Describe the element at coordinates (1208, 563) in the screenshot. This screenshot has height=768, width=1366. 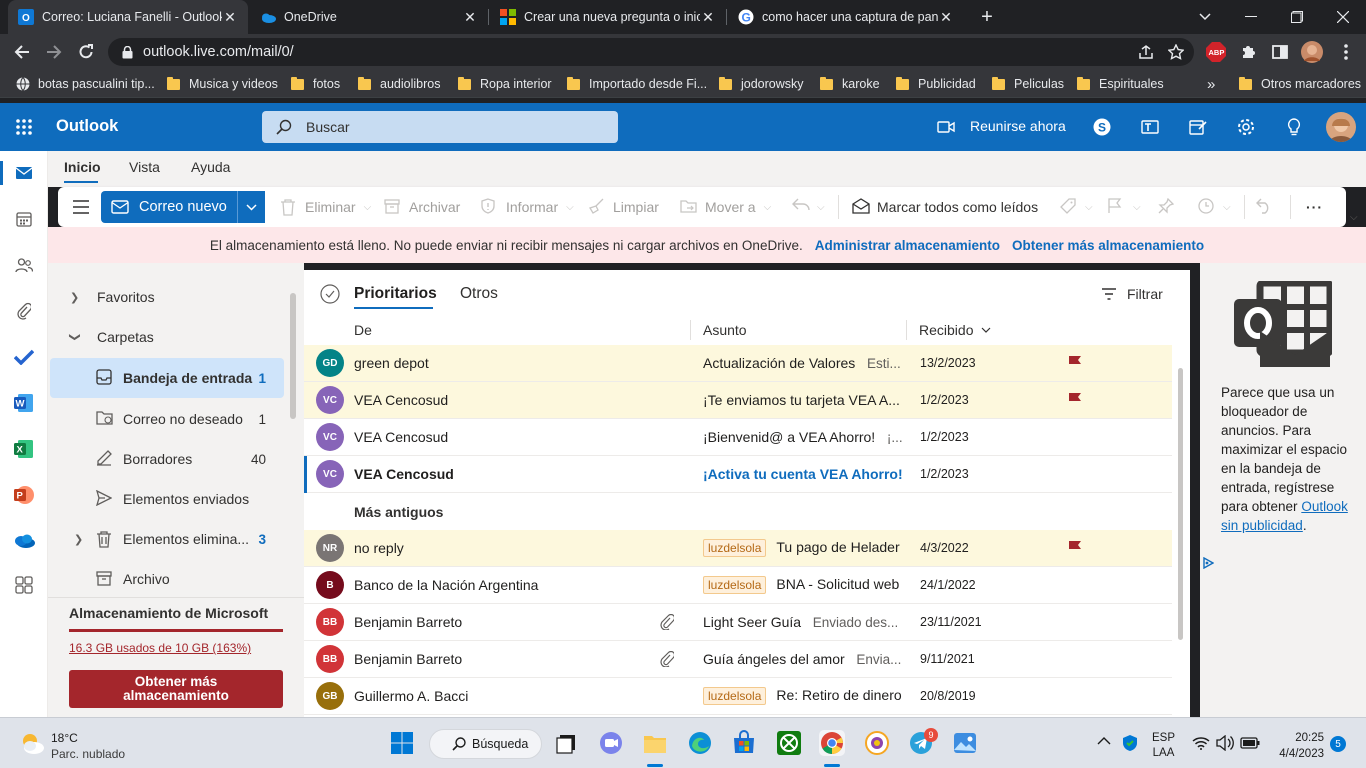
I see `adchoices-icon` at that location.